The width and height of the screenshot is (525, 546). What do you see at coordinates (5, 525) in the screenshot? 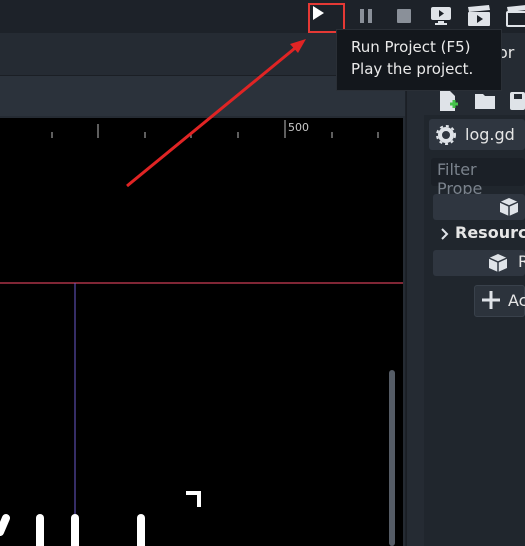
I see `glyph-stroke` at bounding box center [5, 525].